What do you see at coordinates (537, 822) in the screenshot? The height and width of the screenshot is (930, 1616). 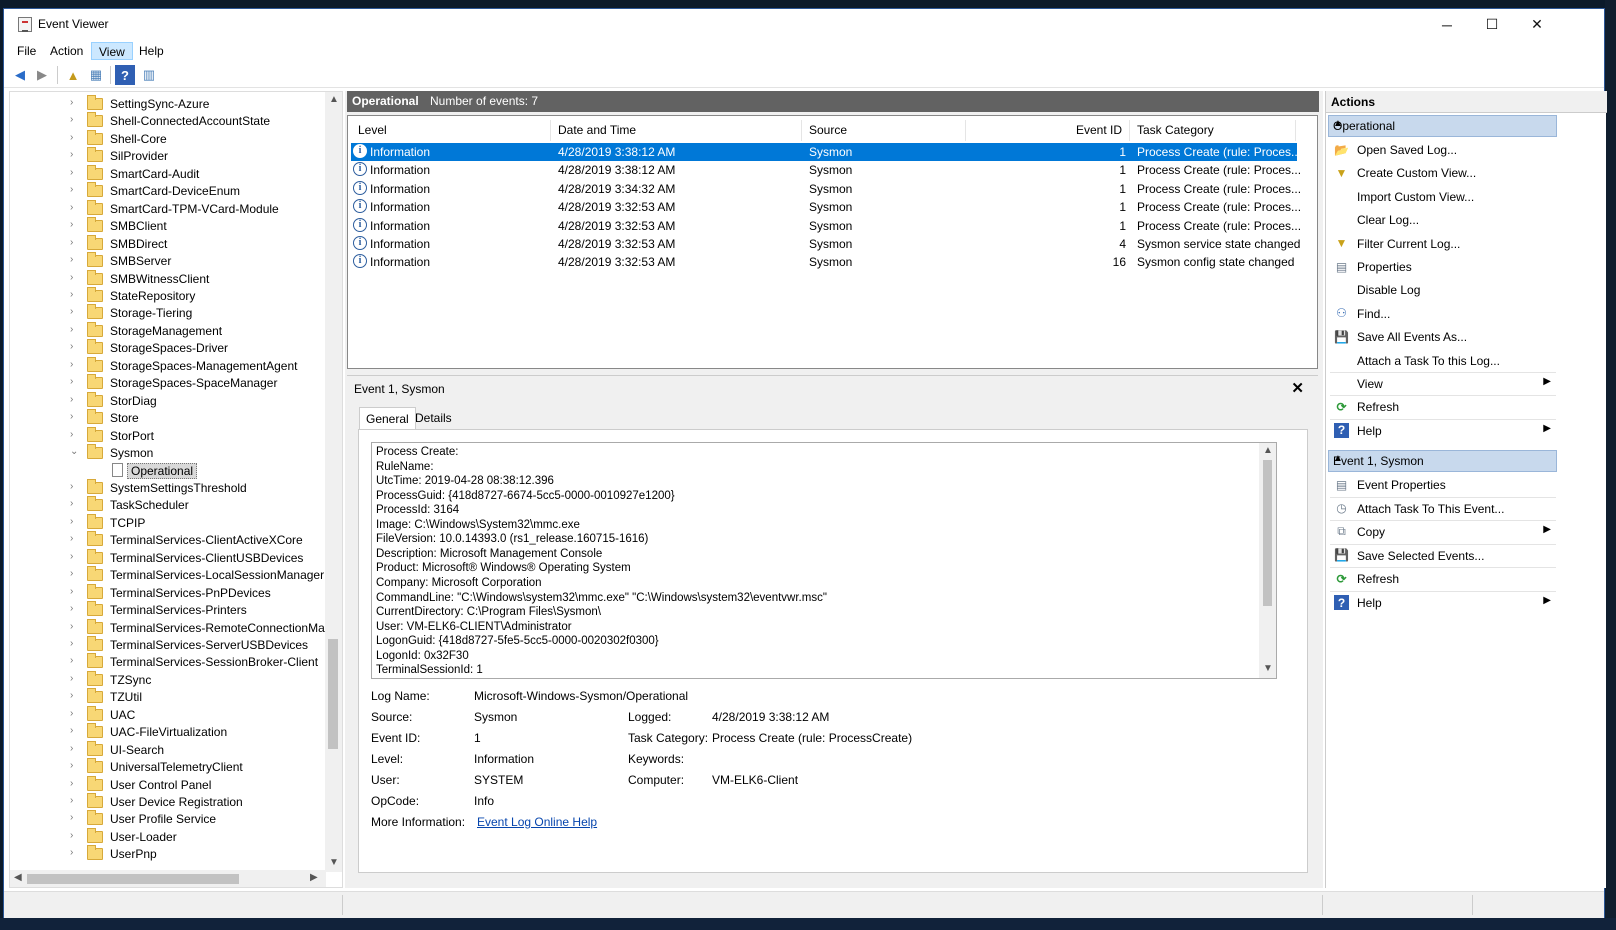 I see `event-log-online-help-link: Event Log Online Help` at bounding box center [537, 822].